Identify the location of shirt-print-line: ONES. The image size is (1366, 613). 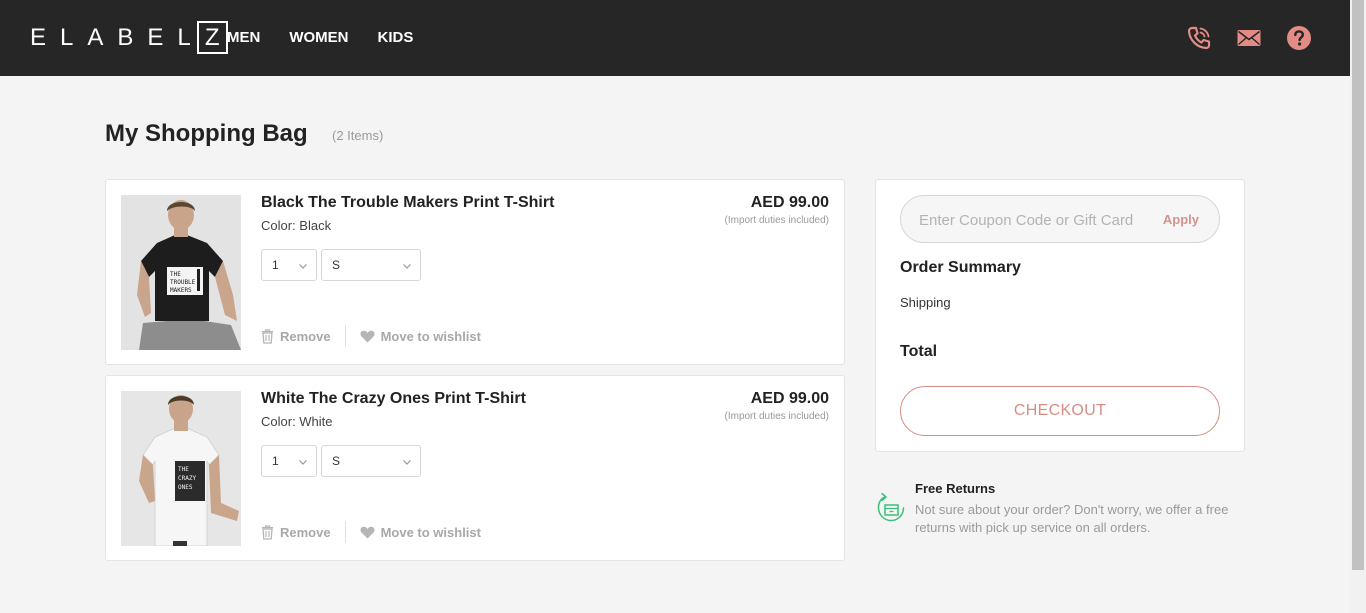
(185, 487).